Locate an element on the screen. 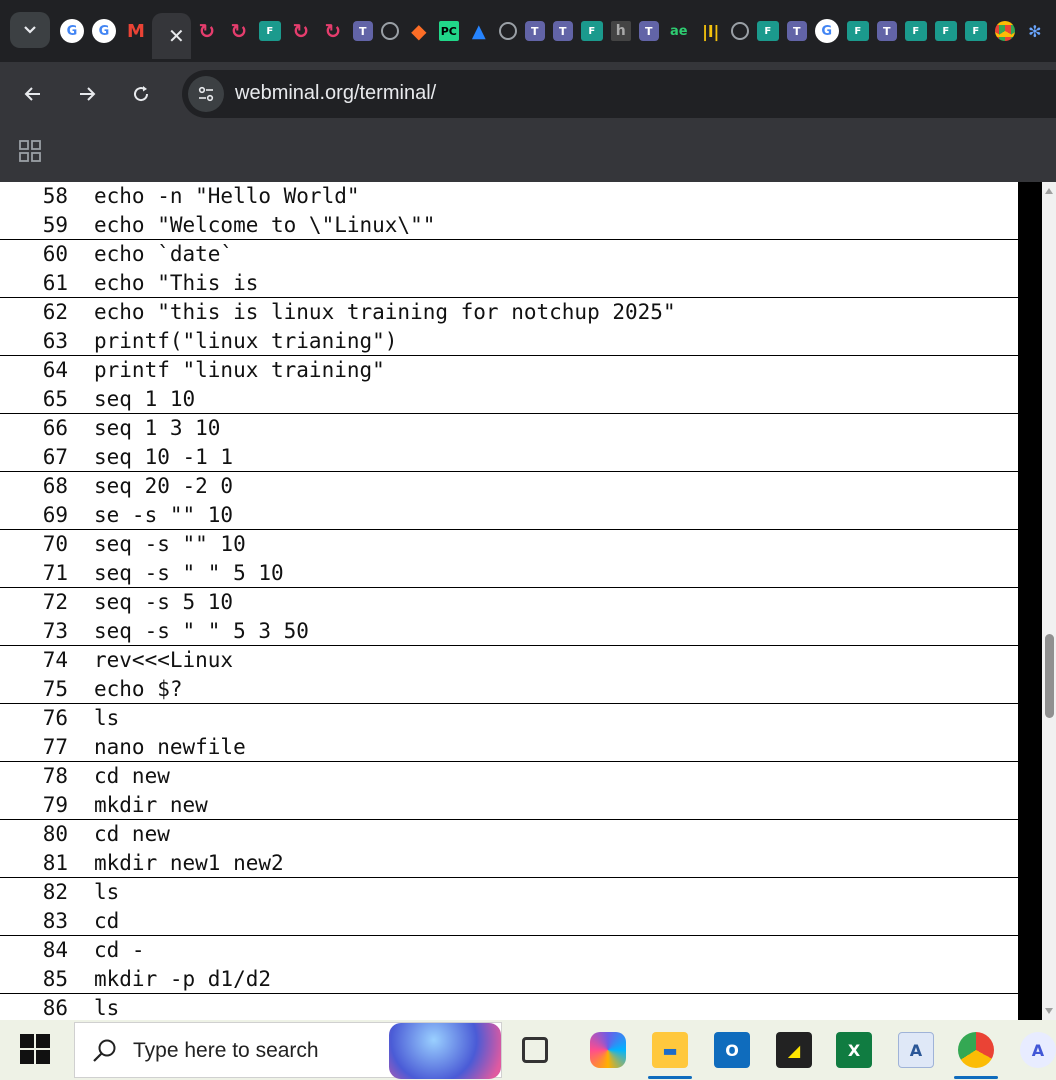 This screenshot has width=1056, height=1080. browser-tab: ▲ is located at coordinates (479, 31).